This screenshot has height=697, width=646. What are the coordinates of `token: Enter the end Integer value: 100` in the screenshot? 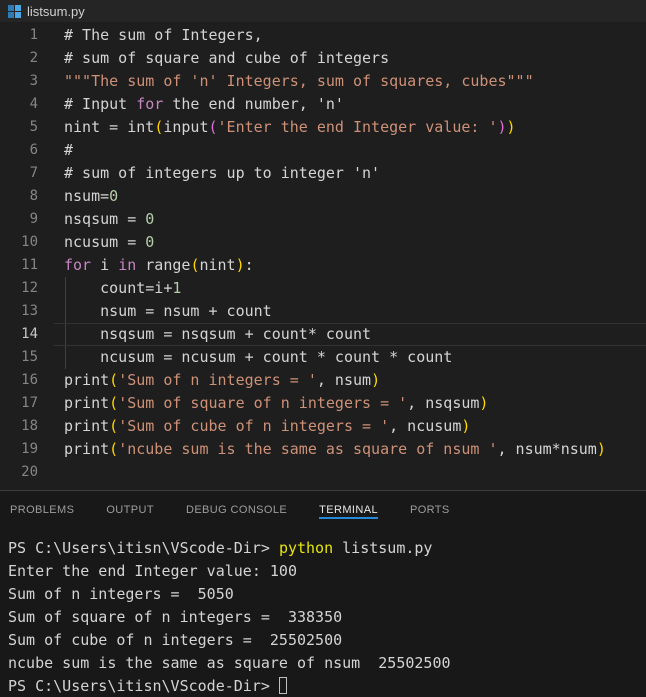 It's located at (152, 571).